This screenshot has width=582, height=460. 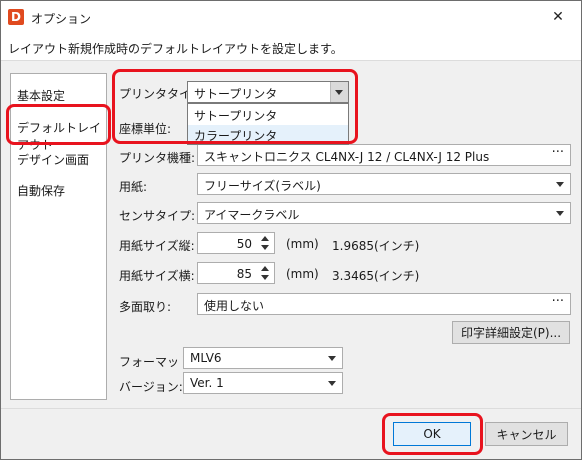 I want to click on nav-item-auto-save: 自動保存, so click(x=41, y=190).